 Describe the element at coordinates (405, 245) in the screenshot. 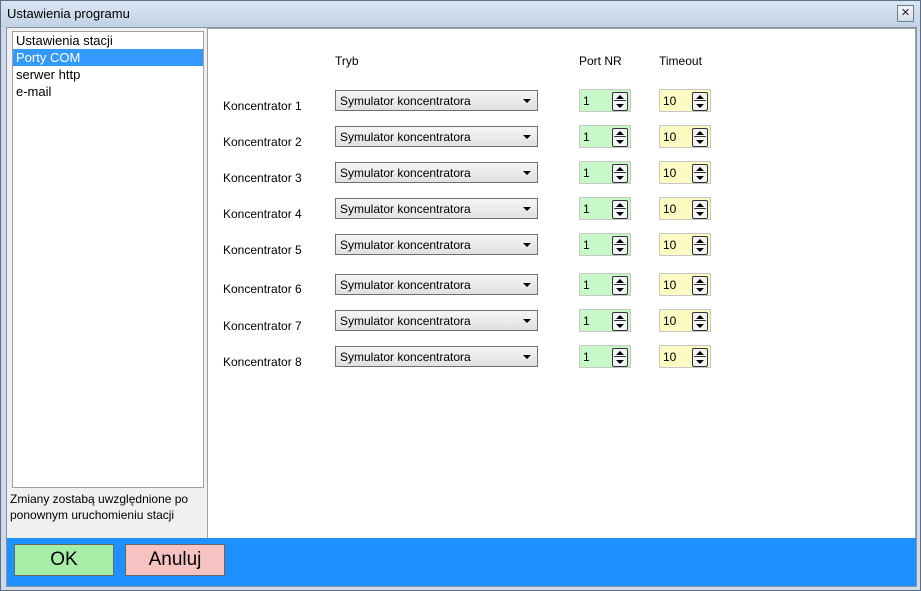

I see `mode-select-value: Symulator koncentratora` at that location.